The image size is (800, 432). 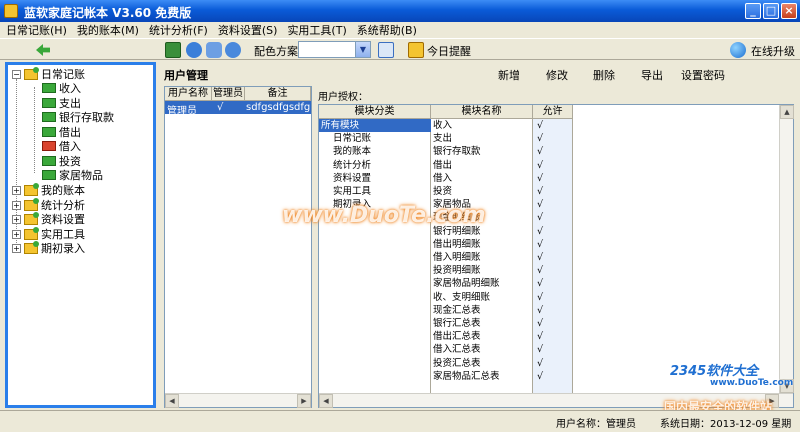 What do you see at coordinates (789, 11) in the screenshot?
I see `close-button: ×` at bounding box center [789, 11].